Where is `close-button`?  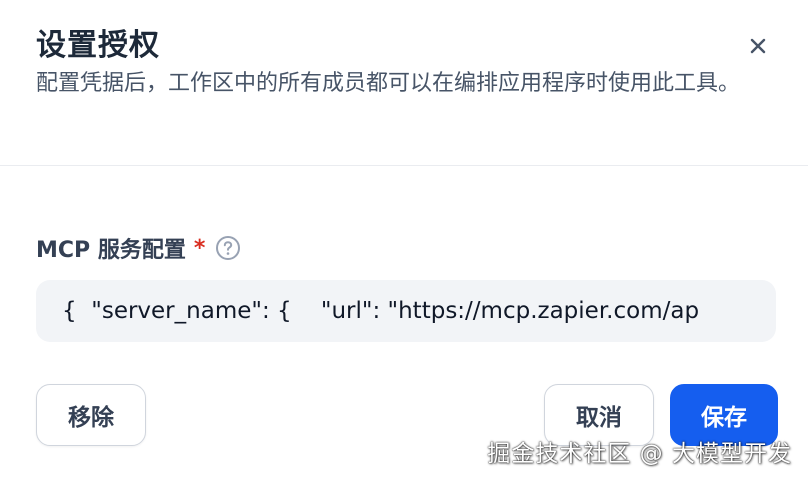
close-button is located at coordinates (758, 46).